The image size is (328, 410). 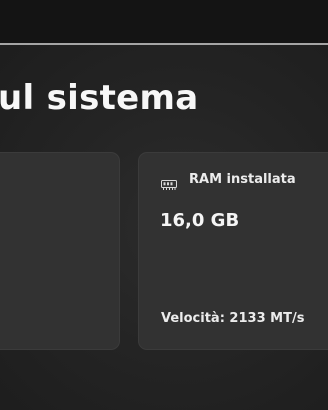 What do you see at coordinates (200, 220) in the screenshot?
I see `ram-value: 16,0 GB` at bounding box center [200, 220].